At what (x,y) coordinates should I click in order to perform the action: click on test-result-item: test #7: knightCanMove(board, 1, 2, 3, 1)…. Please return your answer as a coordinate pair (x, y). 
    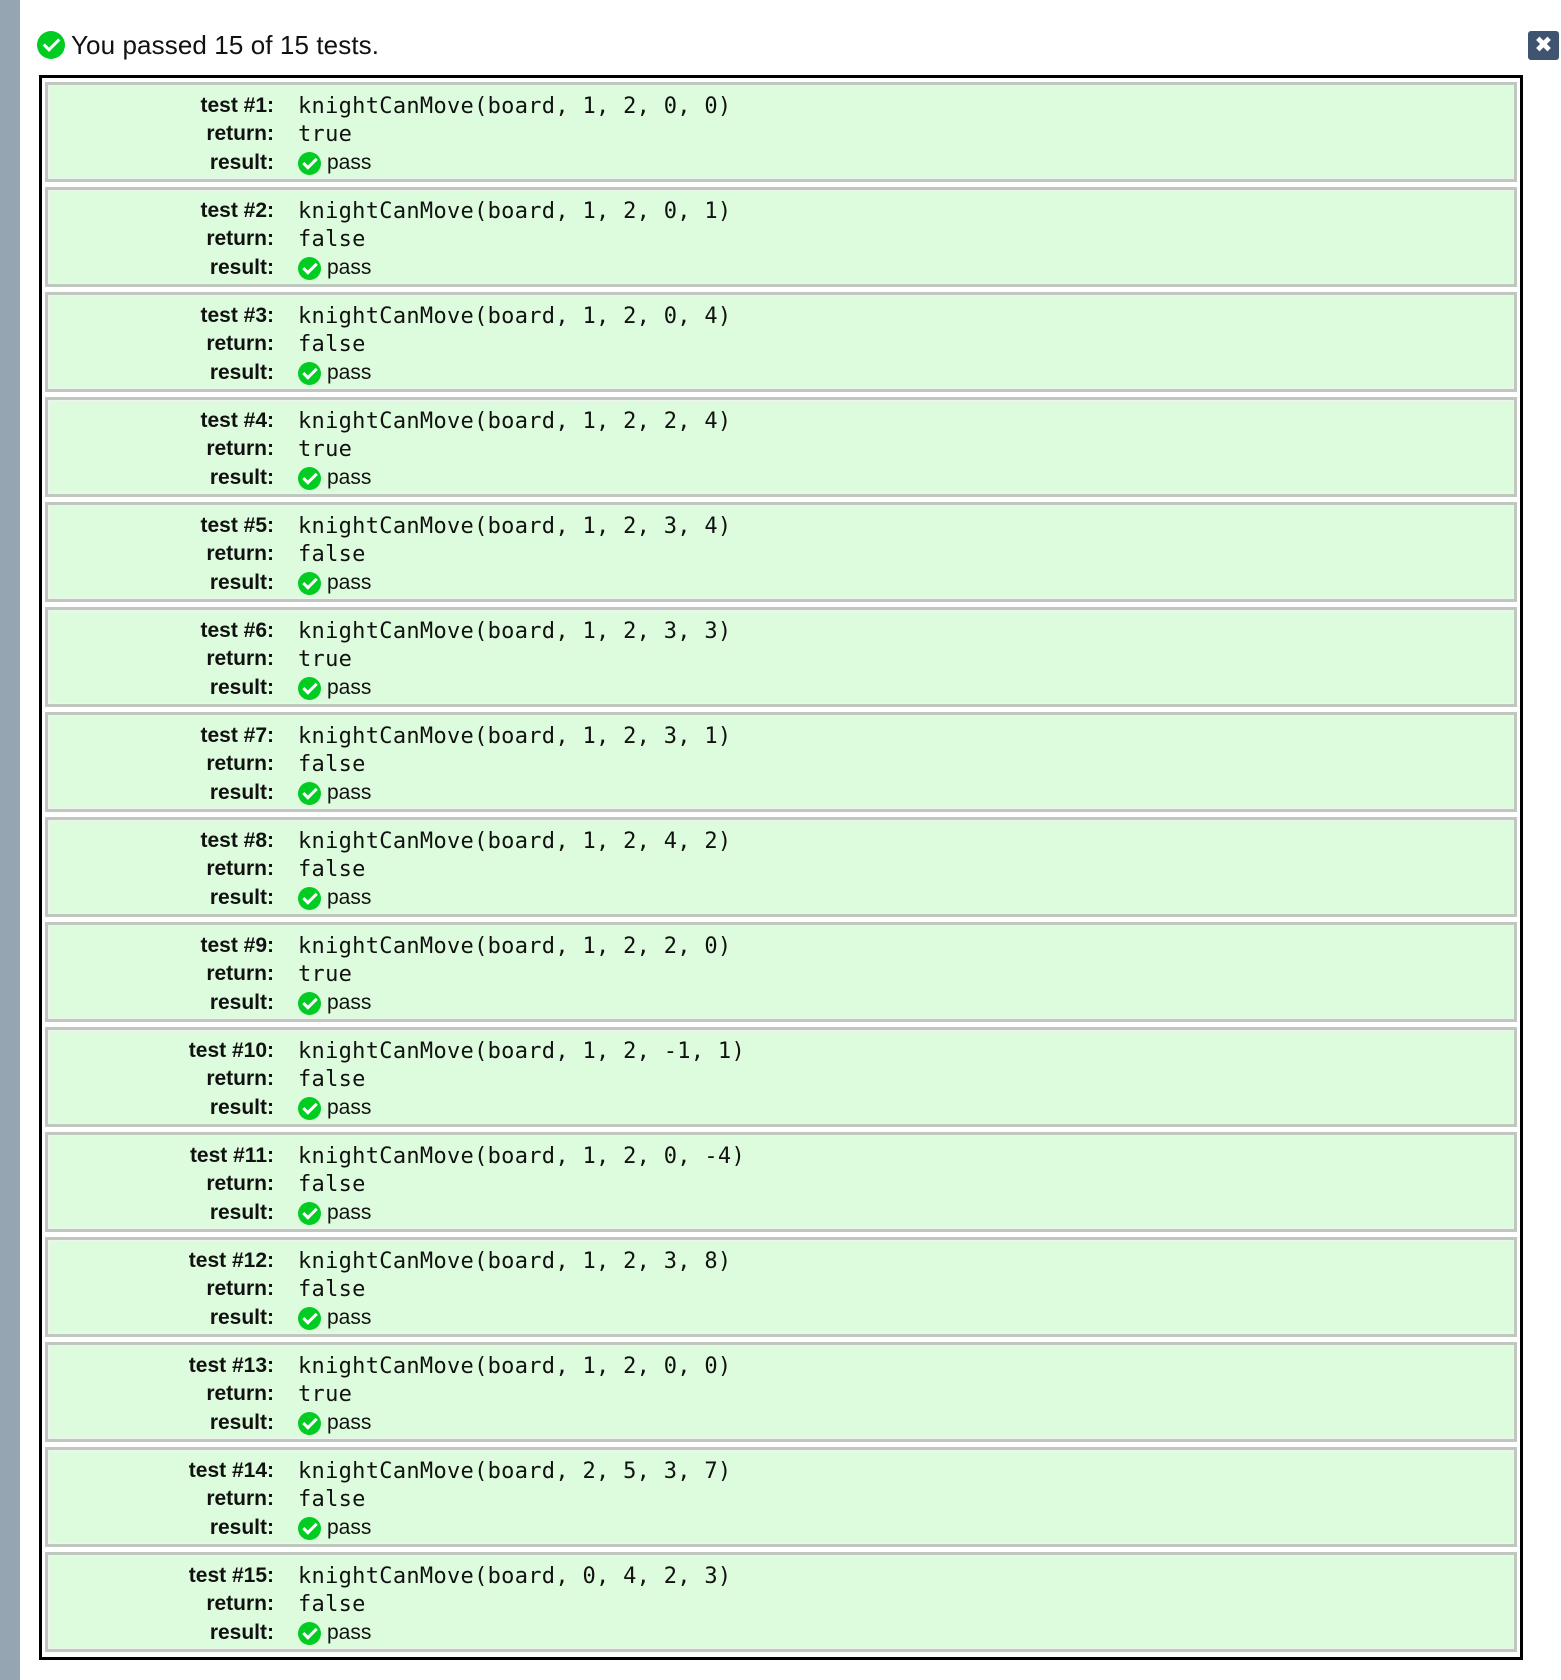
    Looking at the image, I should click on (781, 762).